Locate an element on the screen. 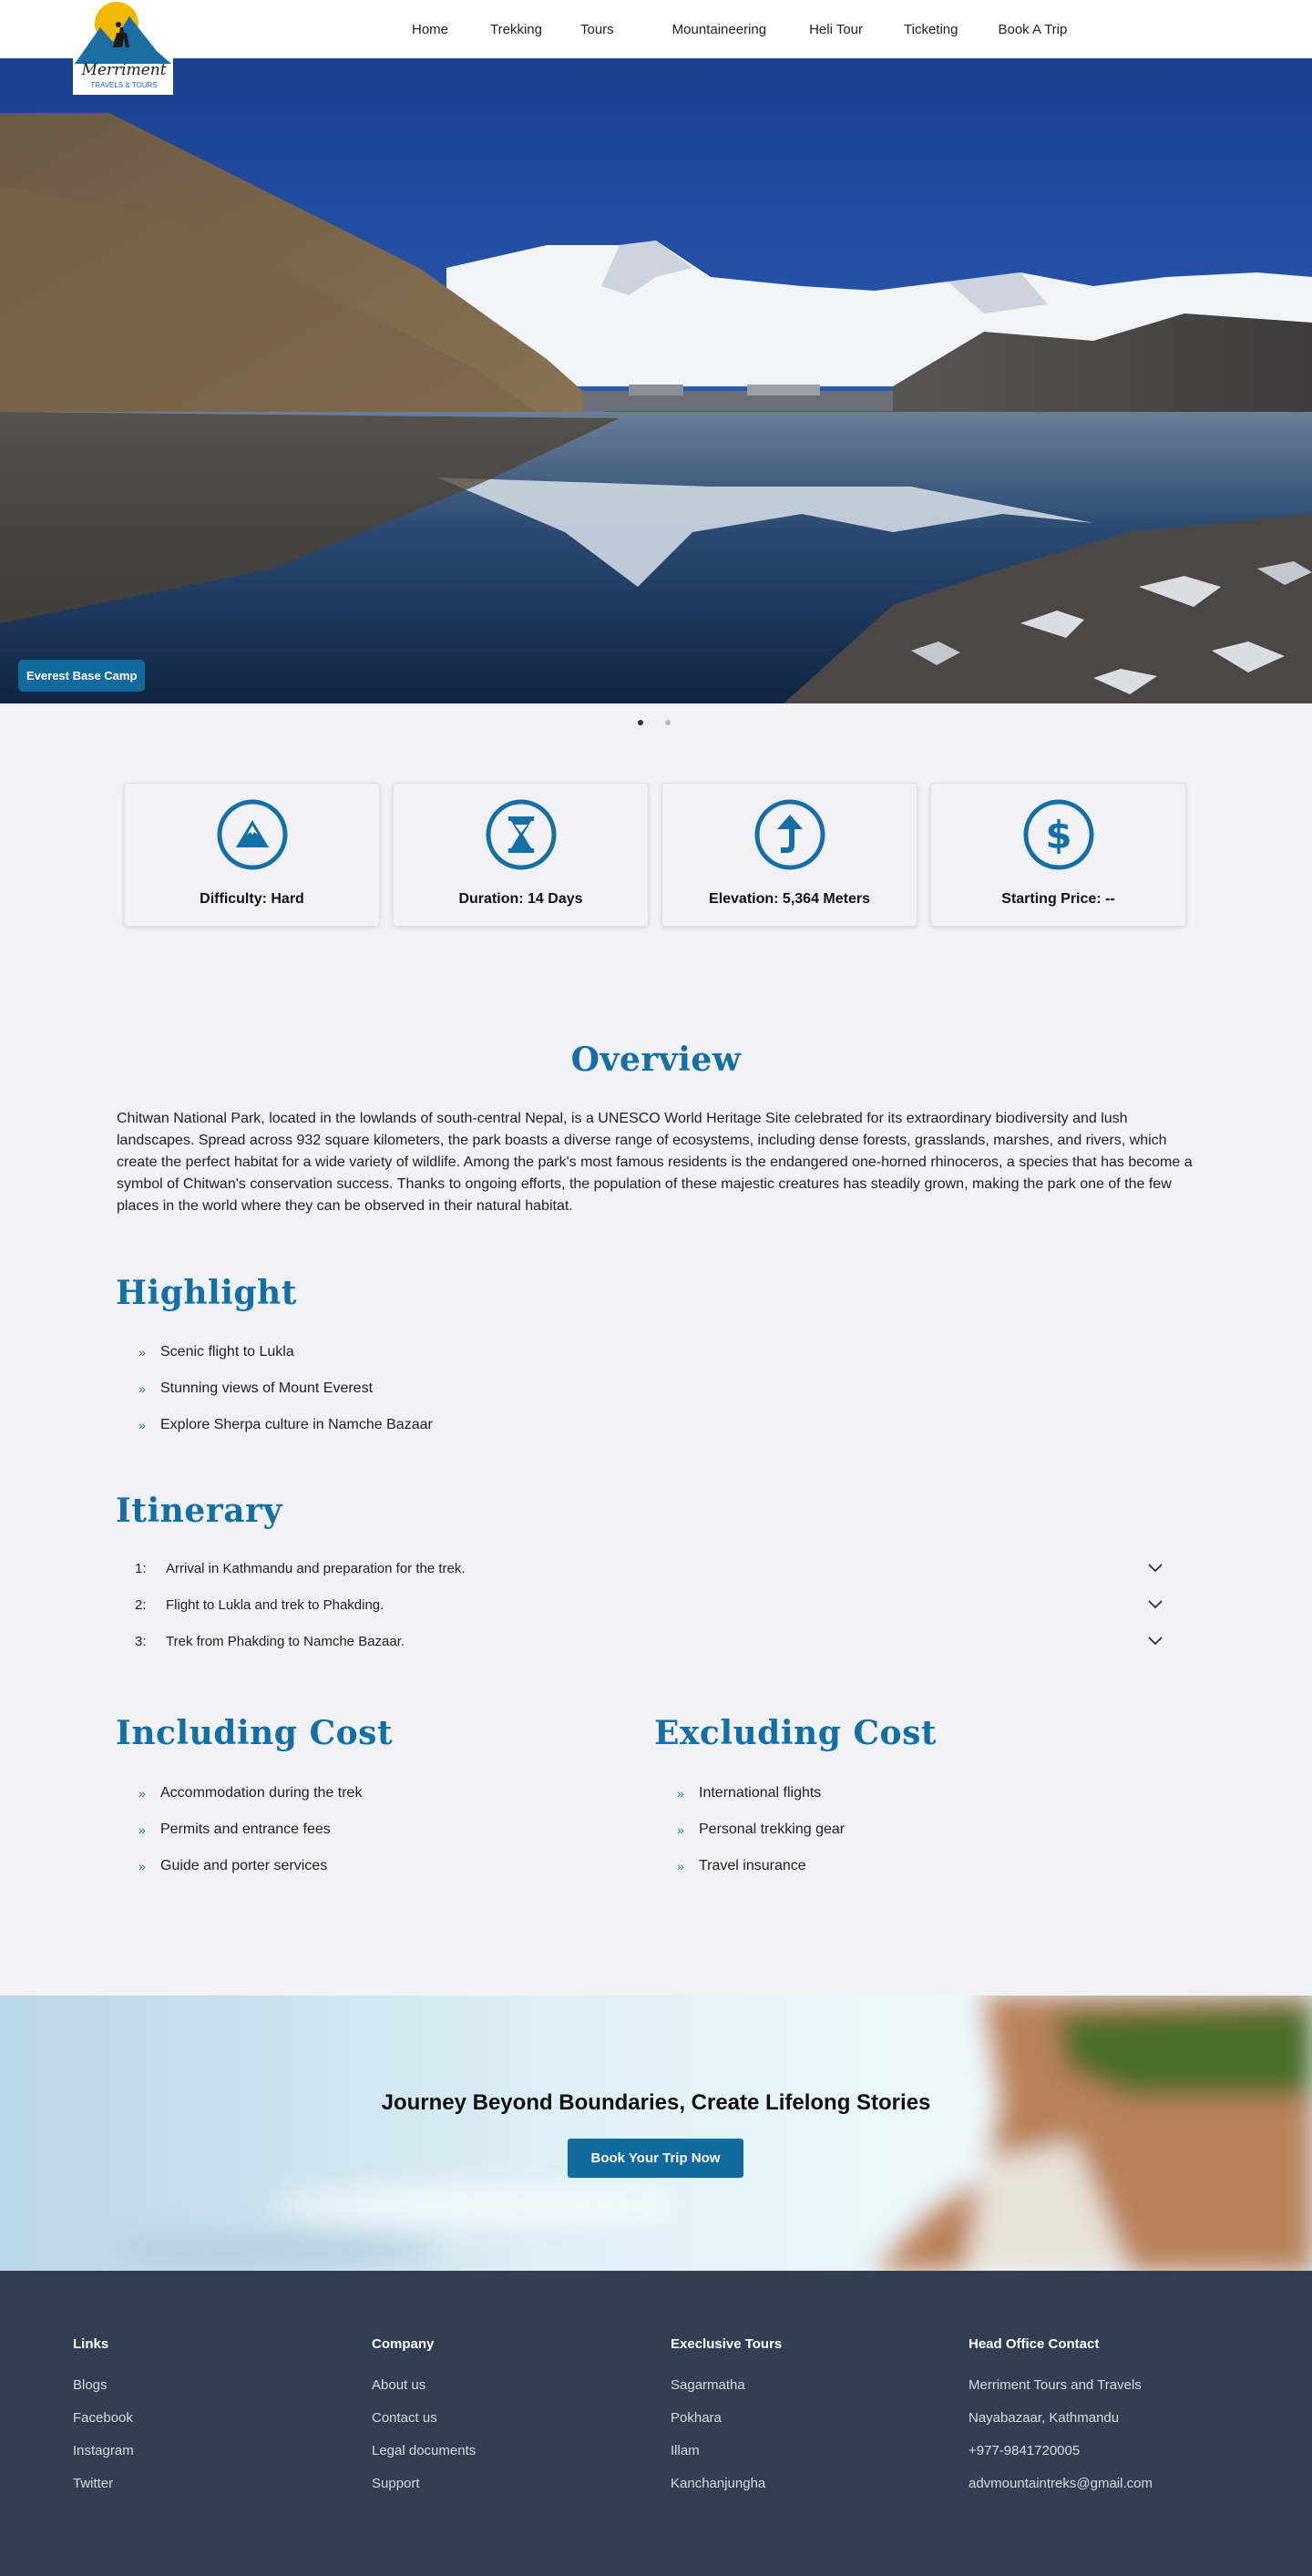 Image resolution: width=1312 pixels, height=2576 pixels. list-item-text: Scenic flight to Lukla is located at coordinates (227, 1352).